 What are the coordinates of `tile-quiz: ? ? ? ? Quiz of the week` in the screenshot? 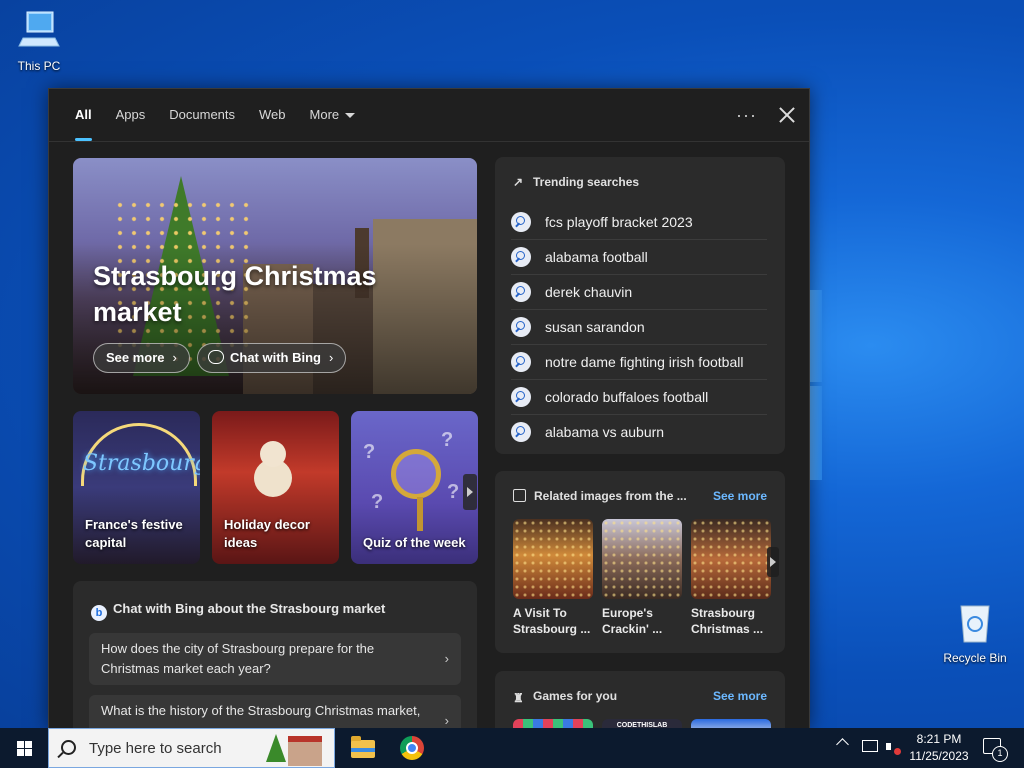 It's located at (414, 487).